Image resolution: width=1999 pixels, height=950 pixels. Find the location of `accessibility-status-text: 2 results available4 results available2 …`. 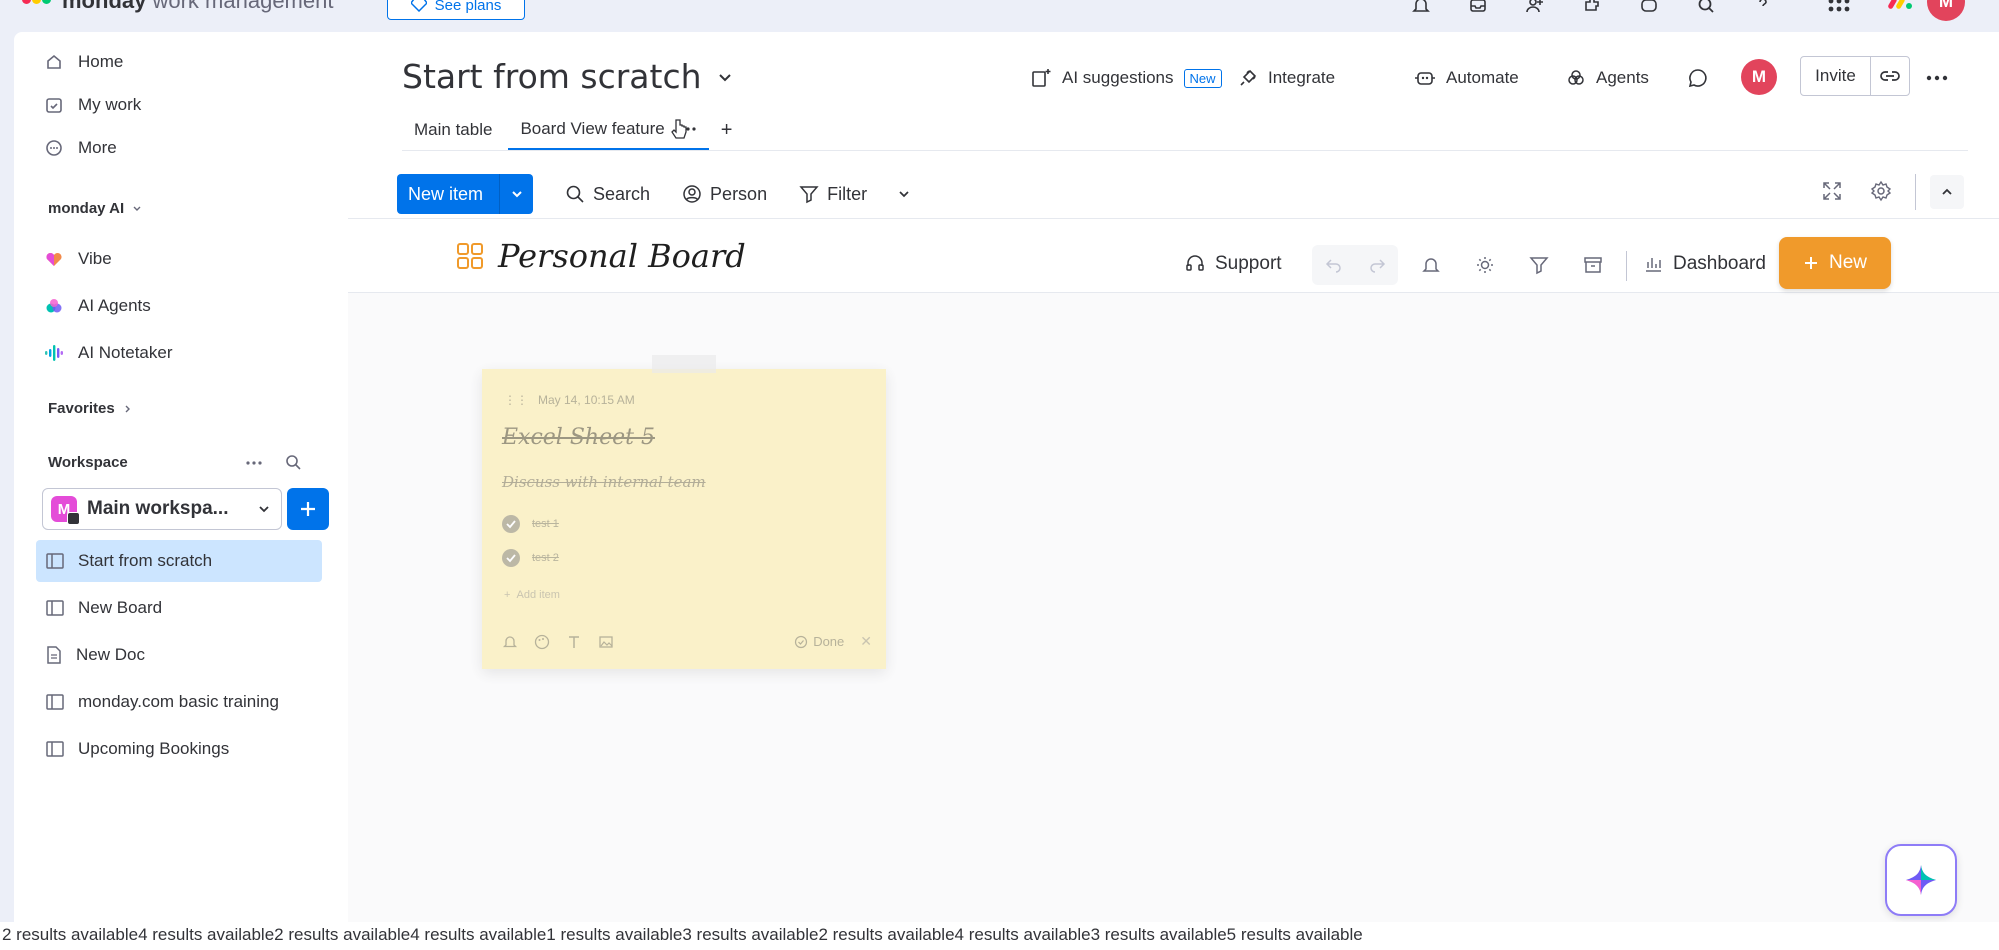

accessibility-status-text: 2 results available4 results available2 … is located at coordinates (999, 936).